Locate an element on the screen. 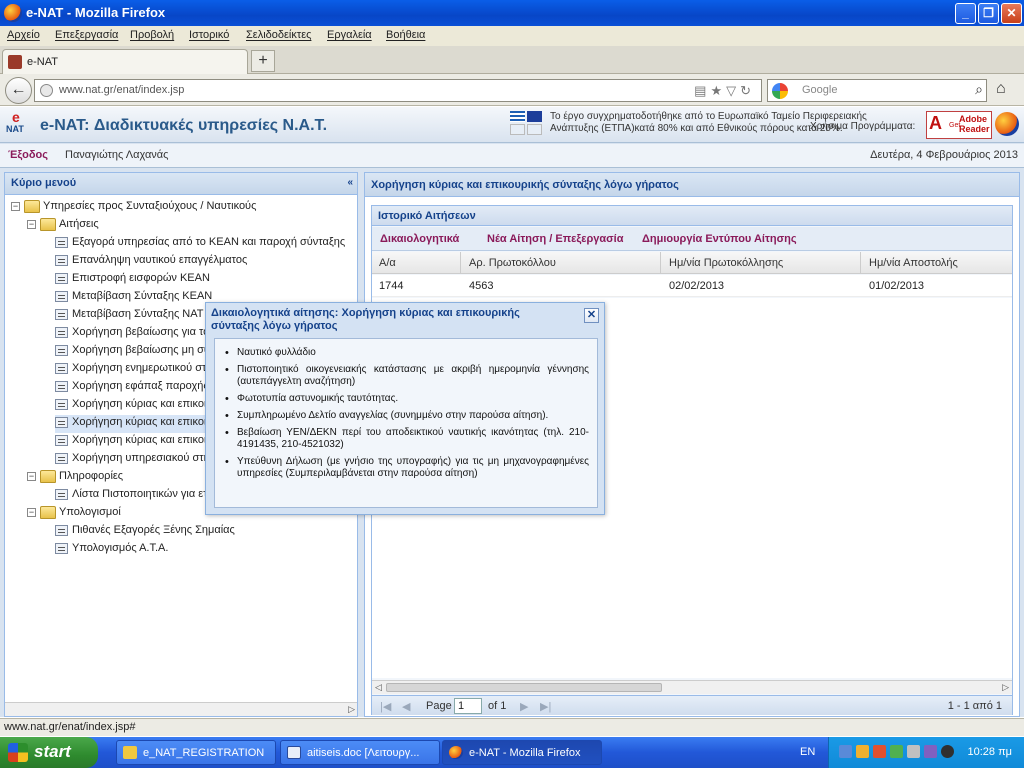  taskbar-item-folder: e_NAT_REGISTRATION is located at coordinates (196, 752).